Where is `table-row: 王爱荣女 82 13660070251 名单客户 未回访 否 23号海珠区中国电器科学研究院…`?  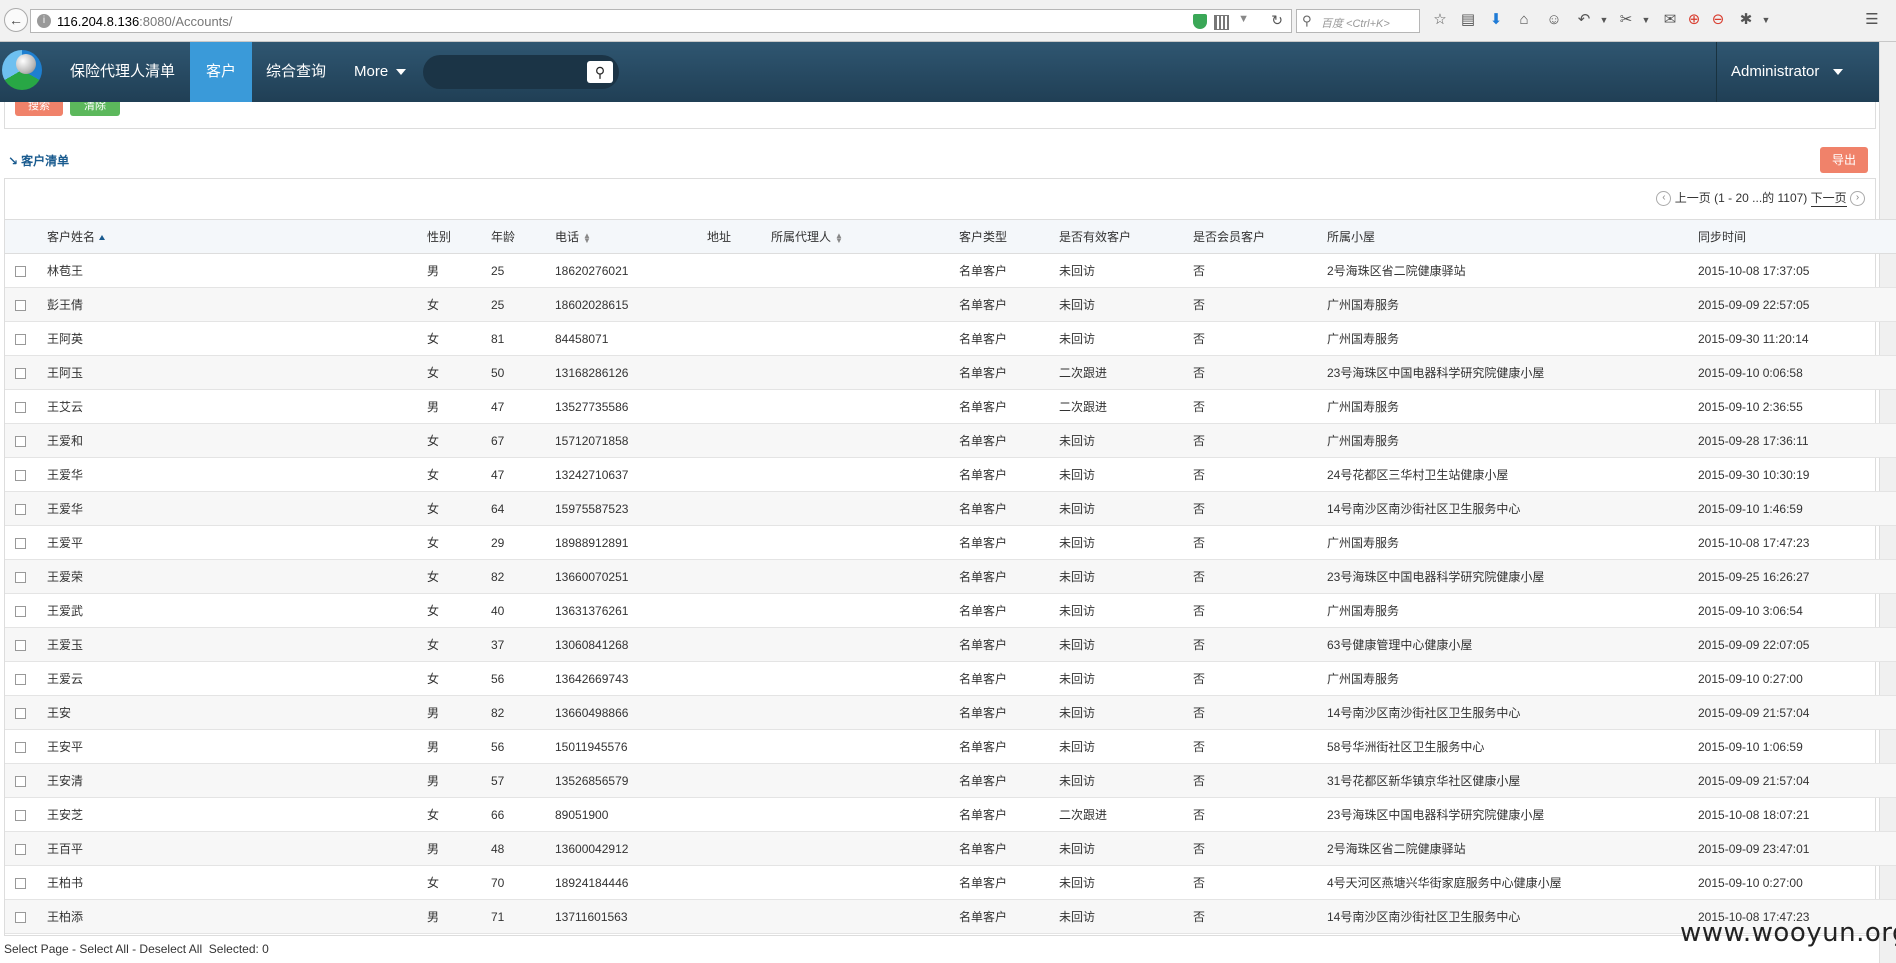
table-row: 王爱荣女 82 13660070251 名单客户 未回访 否 23号海珠区中国电器科学研究院… is located at coordinates (950, 576).